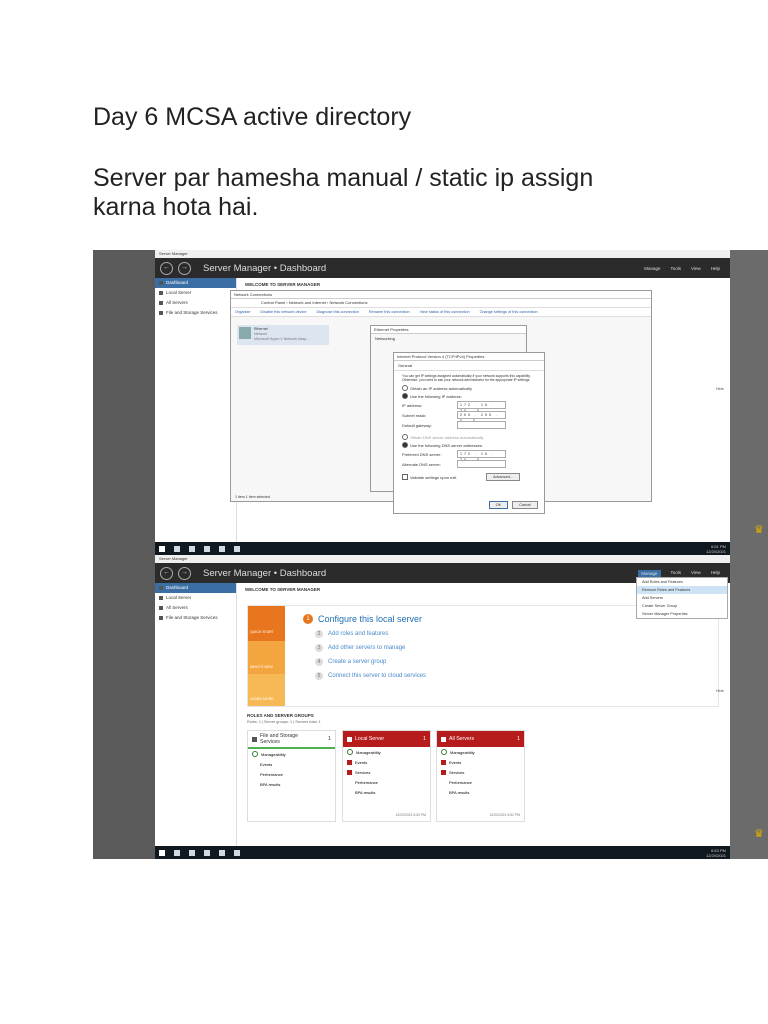 This screenshot has height=1024, width=768. I want to click on diagnose-button: Diagnose this connection, so click(337, 312).